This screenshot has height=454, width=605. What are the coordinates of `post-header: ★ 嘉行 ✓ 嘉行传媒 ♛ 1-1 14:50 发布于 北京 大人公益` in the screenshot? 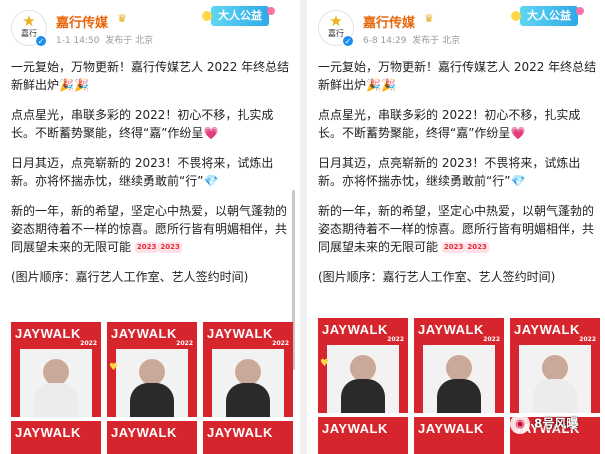 It's located at (149, 26).